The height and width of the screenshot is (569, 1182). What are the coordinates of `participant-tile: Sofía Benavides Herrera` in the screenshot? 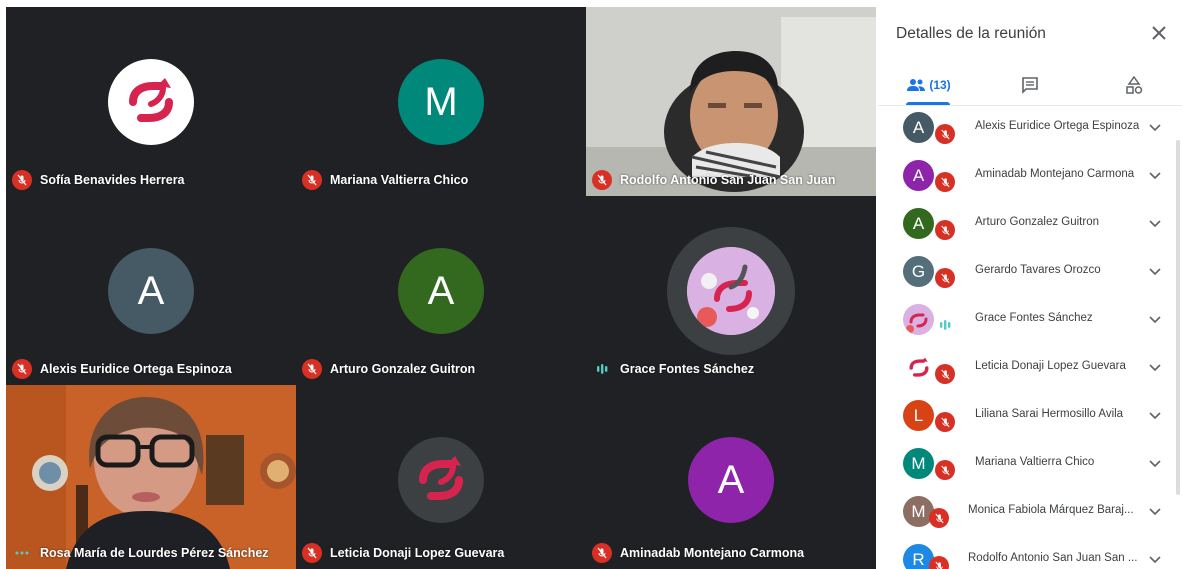 It's located at (151, 101).